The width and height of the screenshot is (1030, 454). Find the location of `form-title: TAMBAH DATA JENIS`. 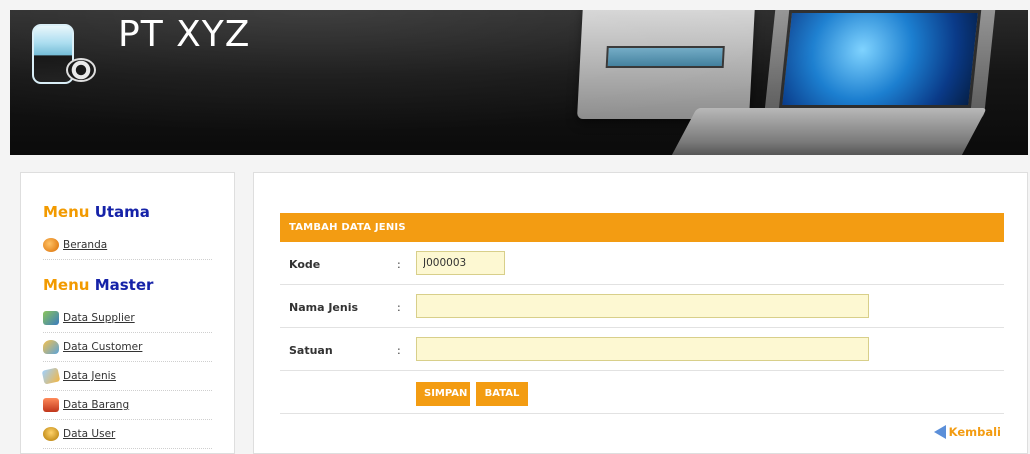

form-title: TAMBAH DATA JENIS is located at coordinates (642, 227).